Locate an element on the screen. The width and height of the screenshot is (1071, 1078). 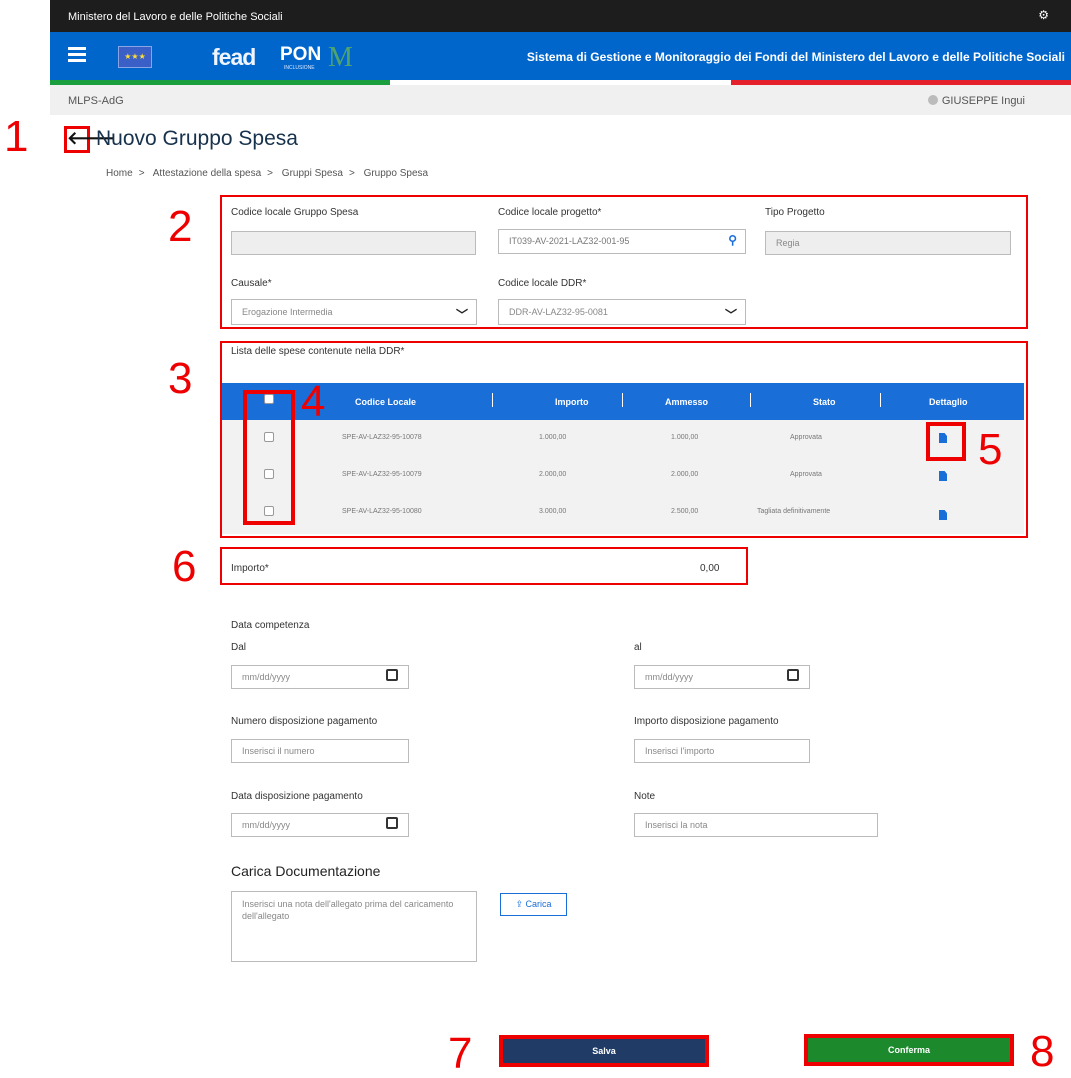
importo-pagamento-input: Inserisci l'importo is located at coordinates (722, 751).